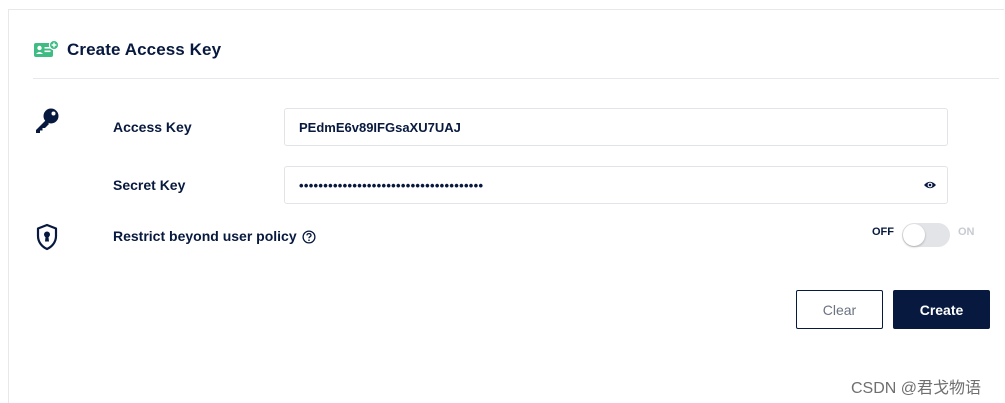  Describe the element at coordinates (391, 185) in the screenshot. I see `secret-key-masked-value: ••••••••••••••••••••••••••••••••••••••` at that location.